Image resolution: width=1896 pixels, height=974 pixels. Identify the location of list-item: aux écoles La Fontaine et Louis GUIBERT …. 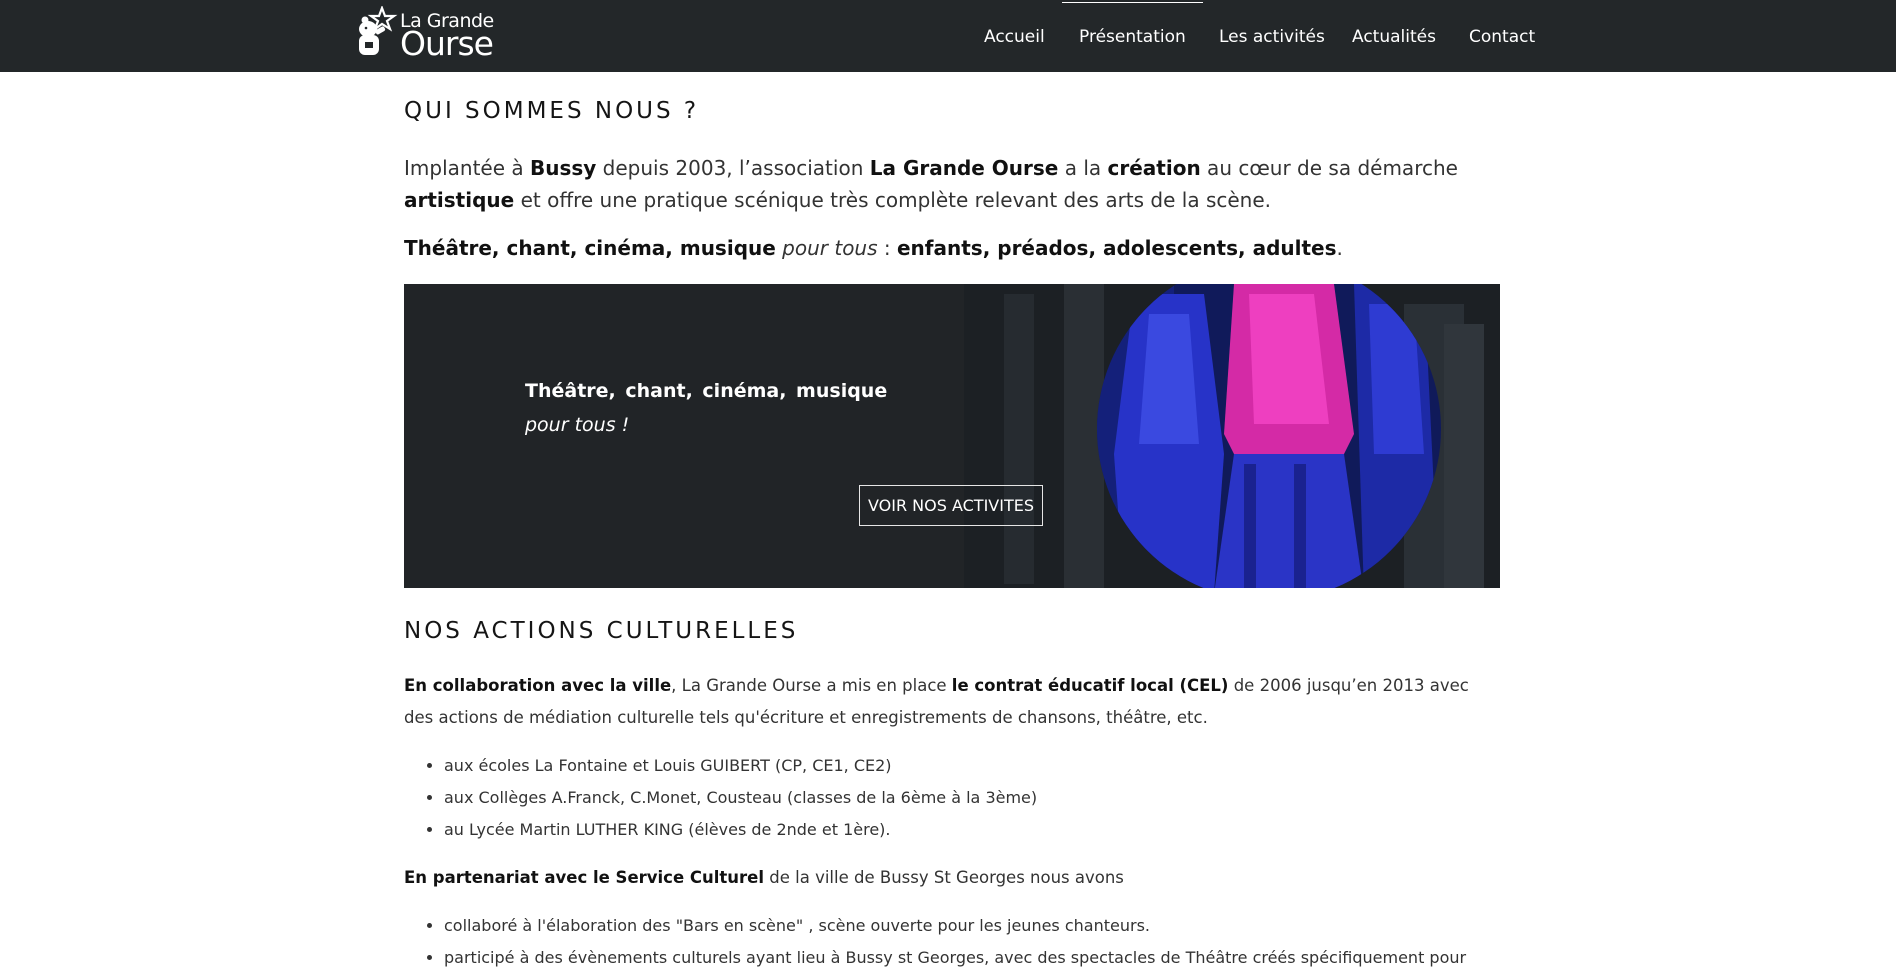
(740, 766).